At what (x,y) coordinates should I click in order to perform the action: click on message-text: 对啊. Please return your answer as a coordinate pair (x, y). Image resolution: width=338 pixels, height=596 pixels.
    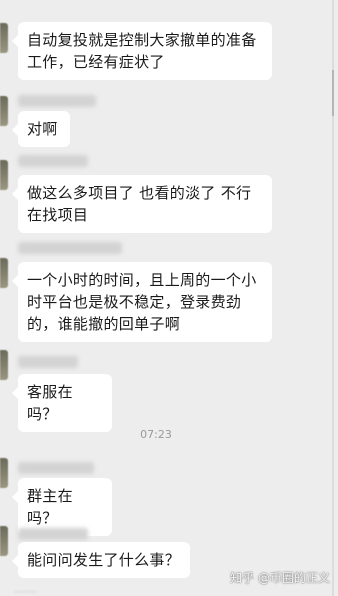
    Looking at the image, I should click on (42, 129).